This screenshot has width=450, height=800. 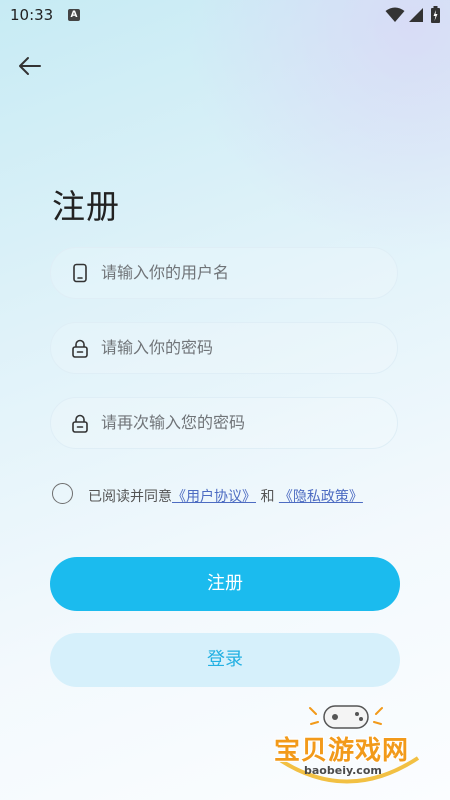 I want to click on confirm-password-field, so click(x=224, y=423).